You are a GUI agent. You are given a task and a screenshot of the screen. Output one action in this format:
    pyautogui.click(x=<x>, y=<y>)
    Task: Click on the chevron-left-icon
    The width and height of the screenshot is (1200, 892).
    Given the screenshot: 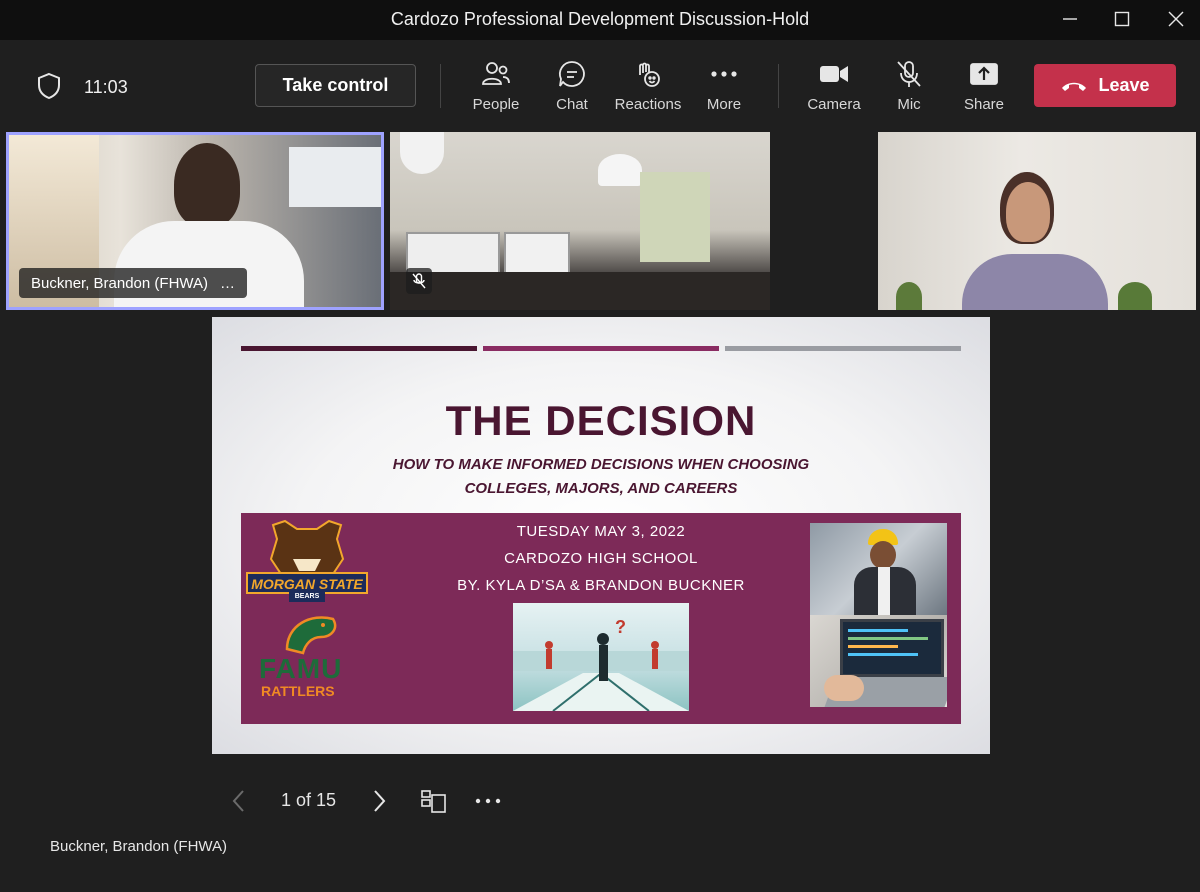 What is the action you would take?
    pyautogui.click(x=238, y=801)
    